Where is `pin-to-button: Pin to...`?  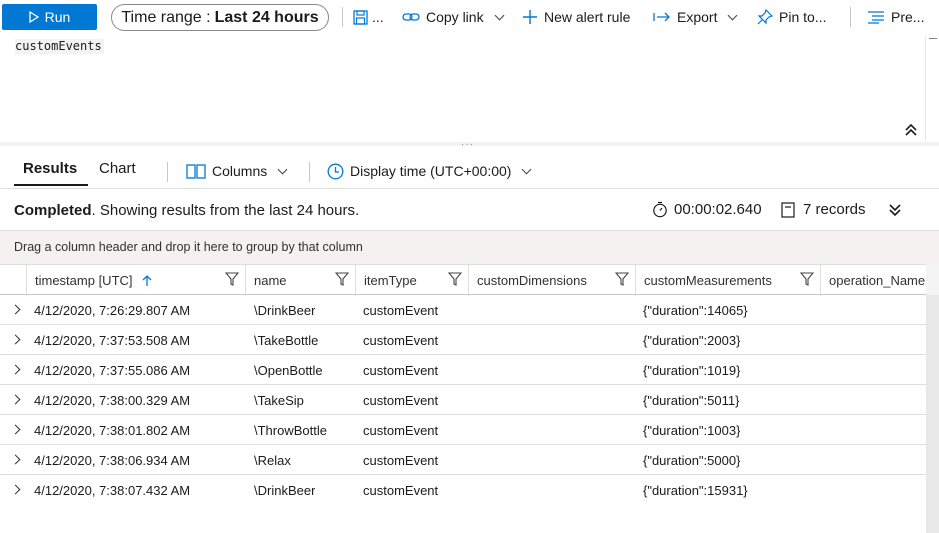 pin-to-button: Pin to... is located at coordinates (791, 17).